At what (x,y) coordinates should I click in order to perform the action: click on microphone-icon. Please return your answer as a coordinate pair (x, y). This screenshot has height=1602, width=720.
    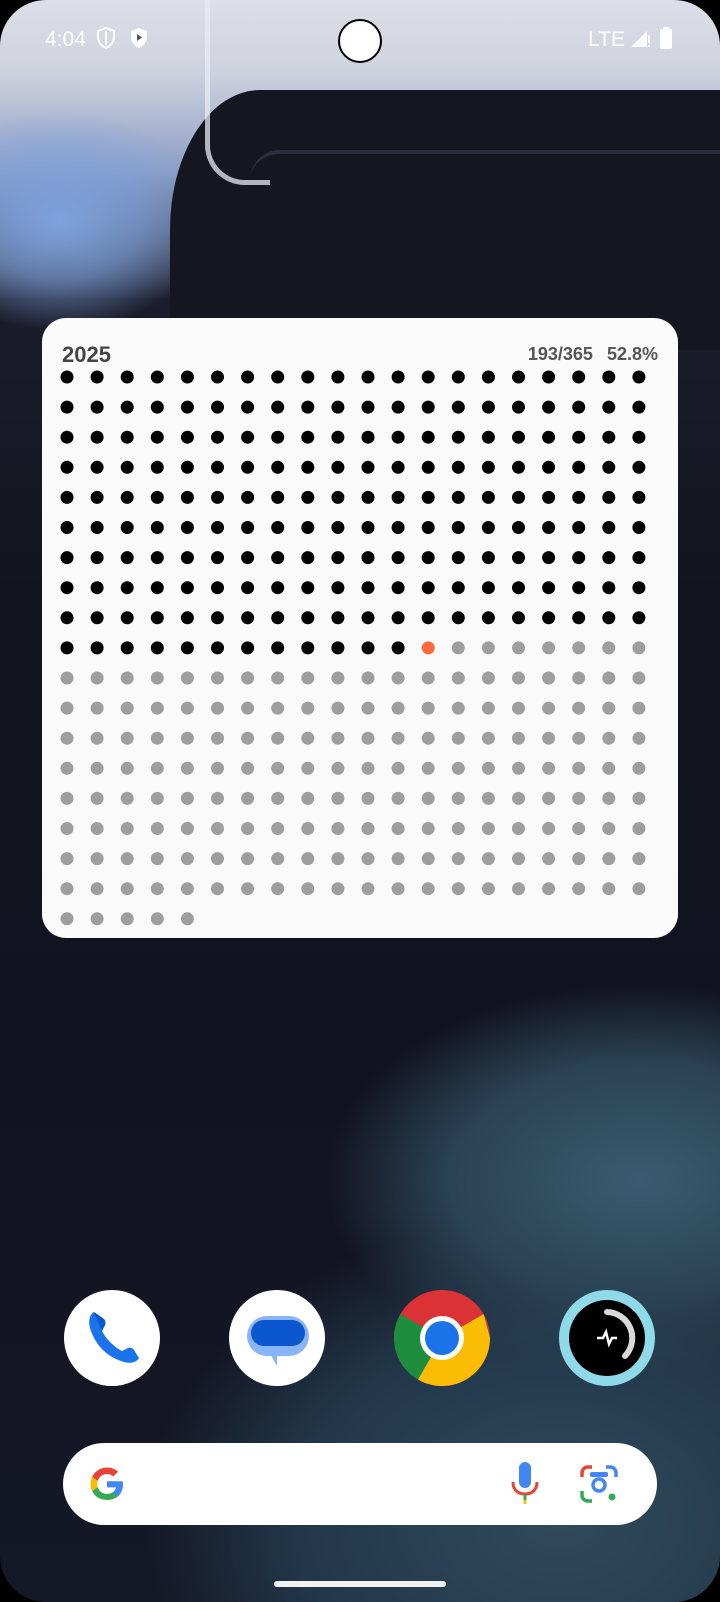
    Looking at the image, I should click on (525, 1484).